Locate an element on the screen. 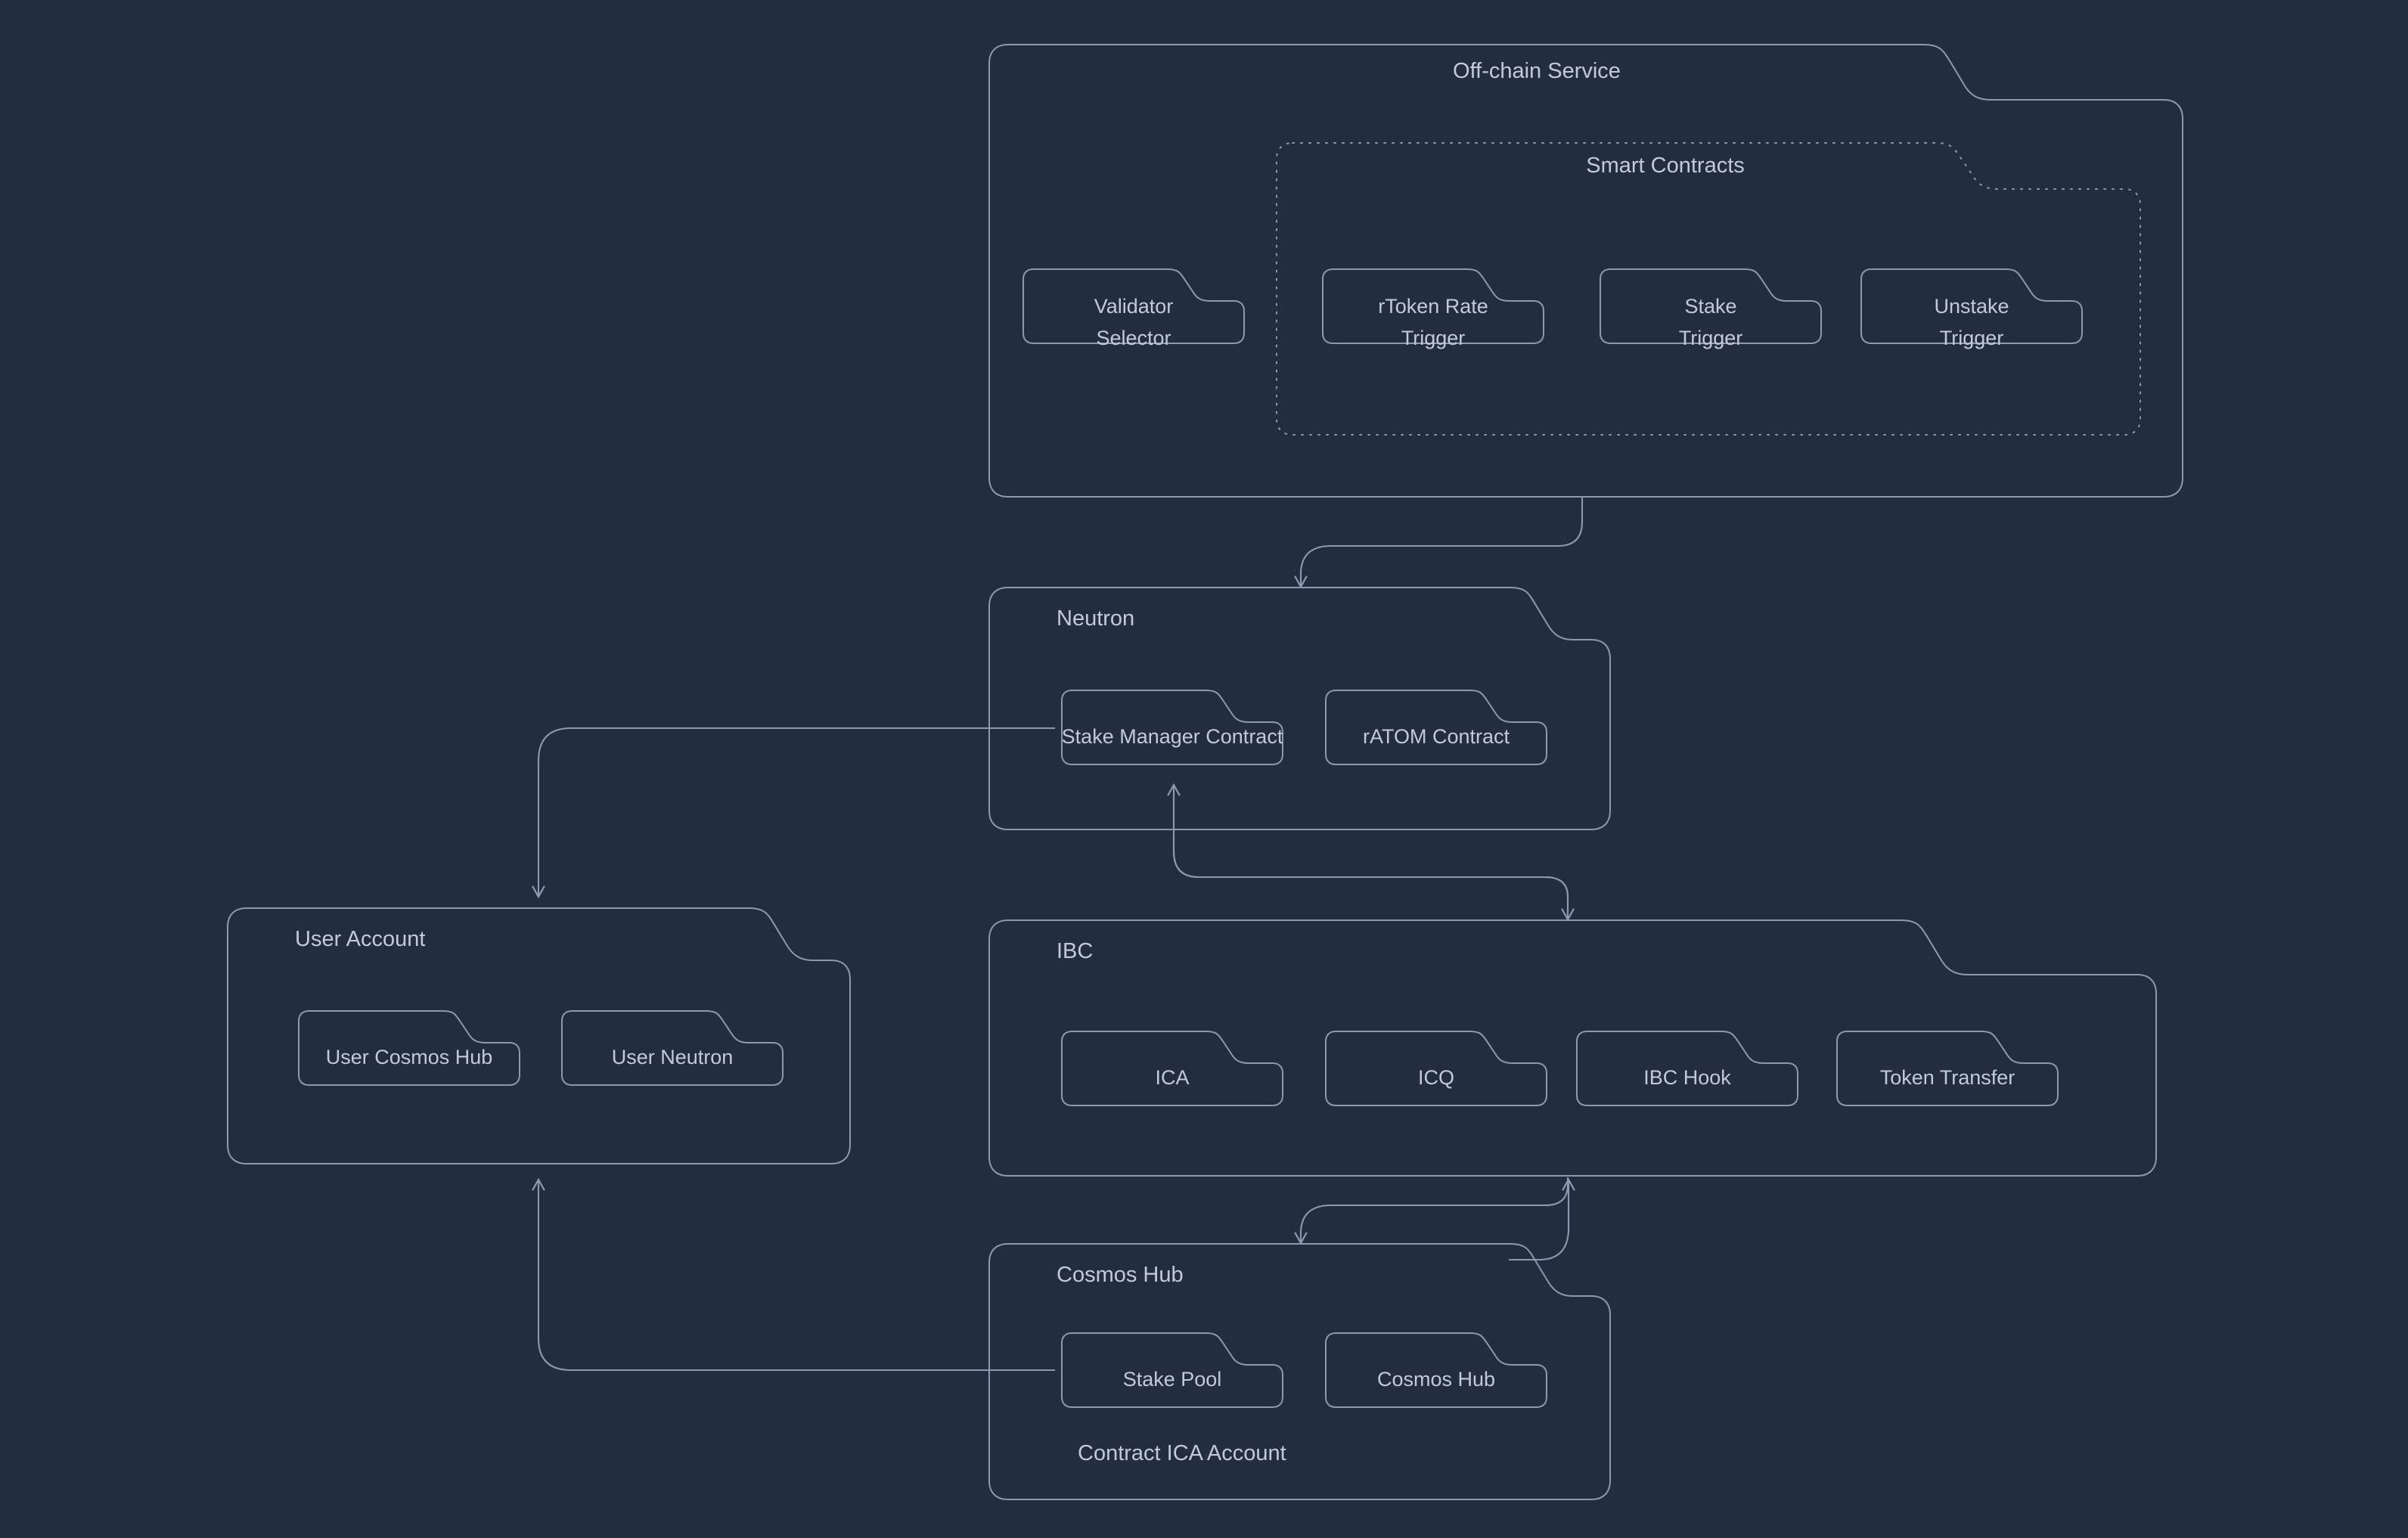  group-title-neutron: Neutron is located at coordinates (1096, 618).